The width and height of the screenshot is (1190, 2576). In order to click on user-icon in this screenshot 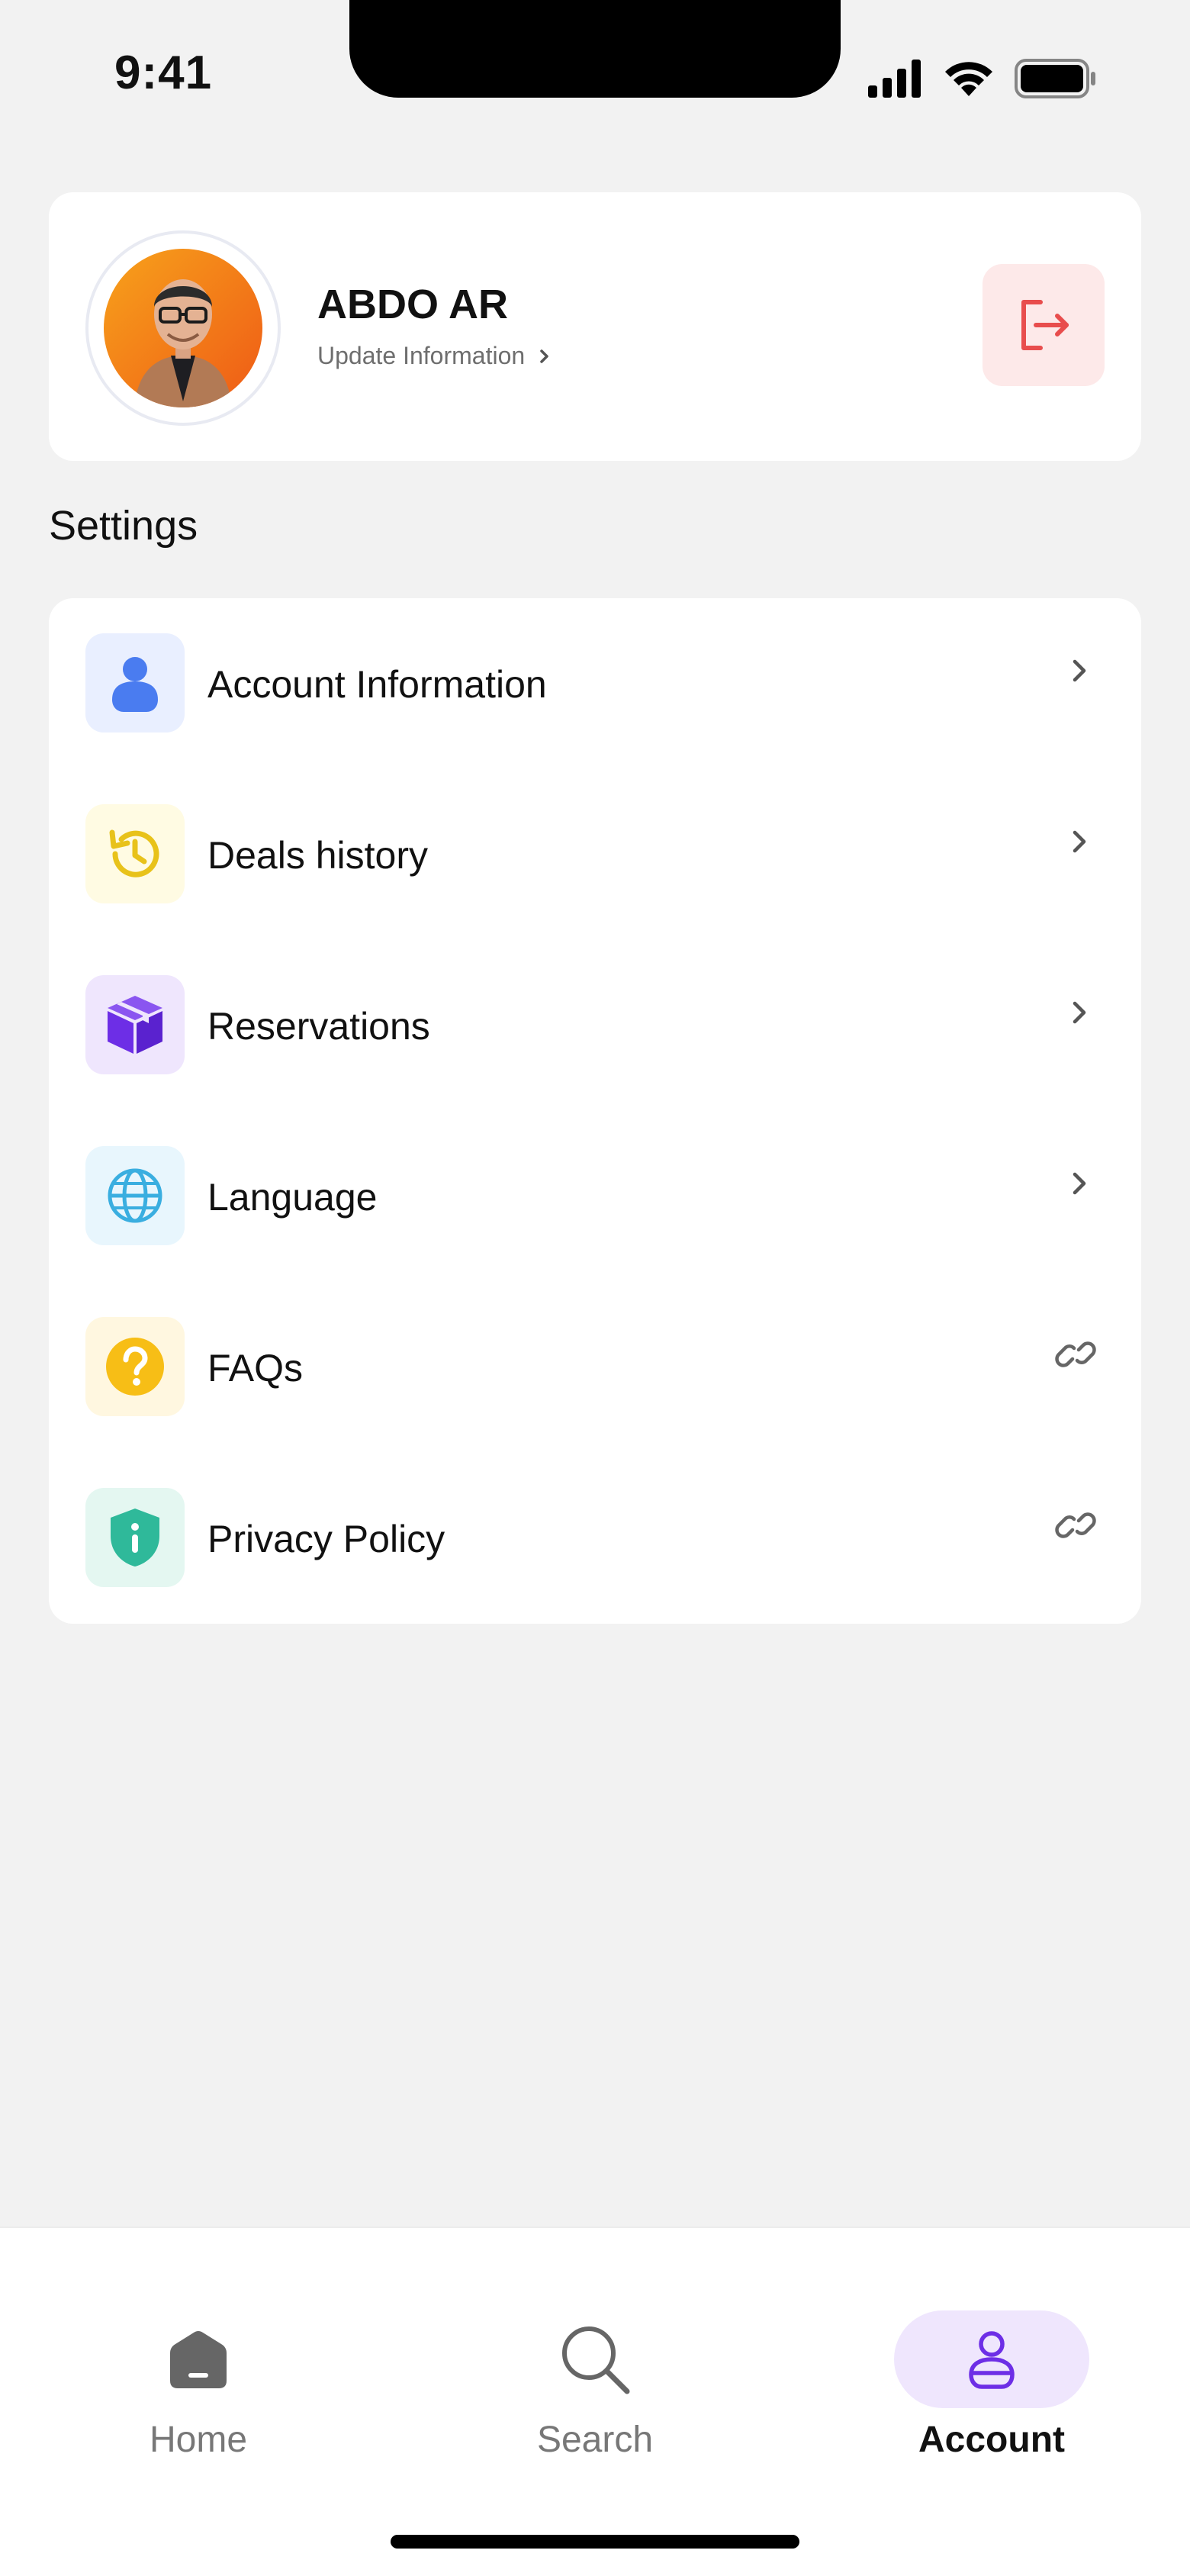, I will do `click(135, 684)`.